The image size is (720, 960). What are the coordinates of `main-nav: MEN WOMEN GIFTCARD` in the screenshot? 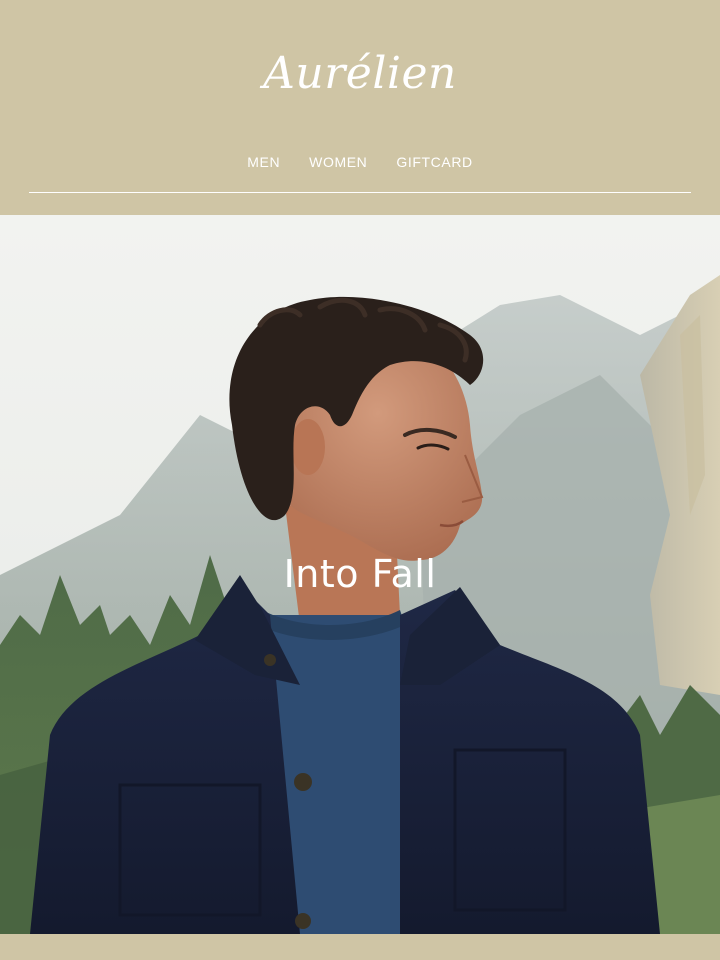 It's located at (360, 162).